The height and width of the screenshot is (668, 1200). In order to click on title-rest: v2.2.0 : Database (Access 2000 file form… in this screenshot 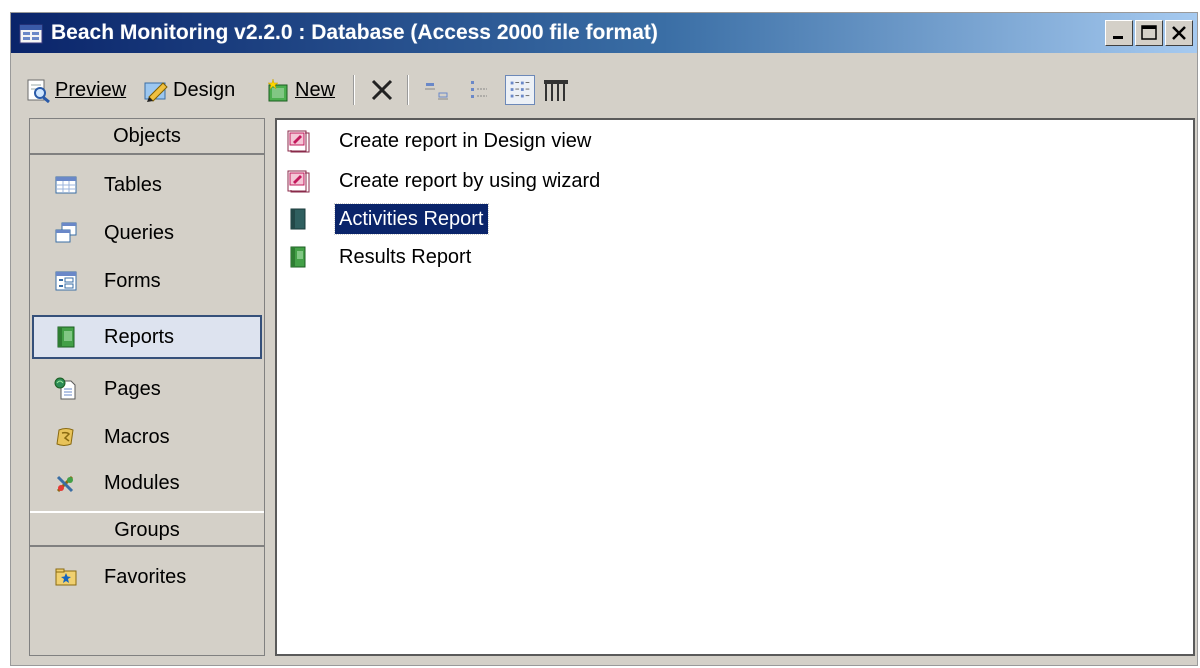, I will do `click(446, 32)`.